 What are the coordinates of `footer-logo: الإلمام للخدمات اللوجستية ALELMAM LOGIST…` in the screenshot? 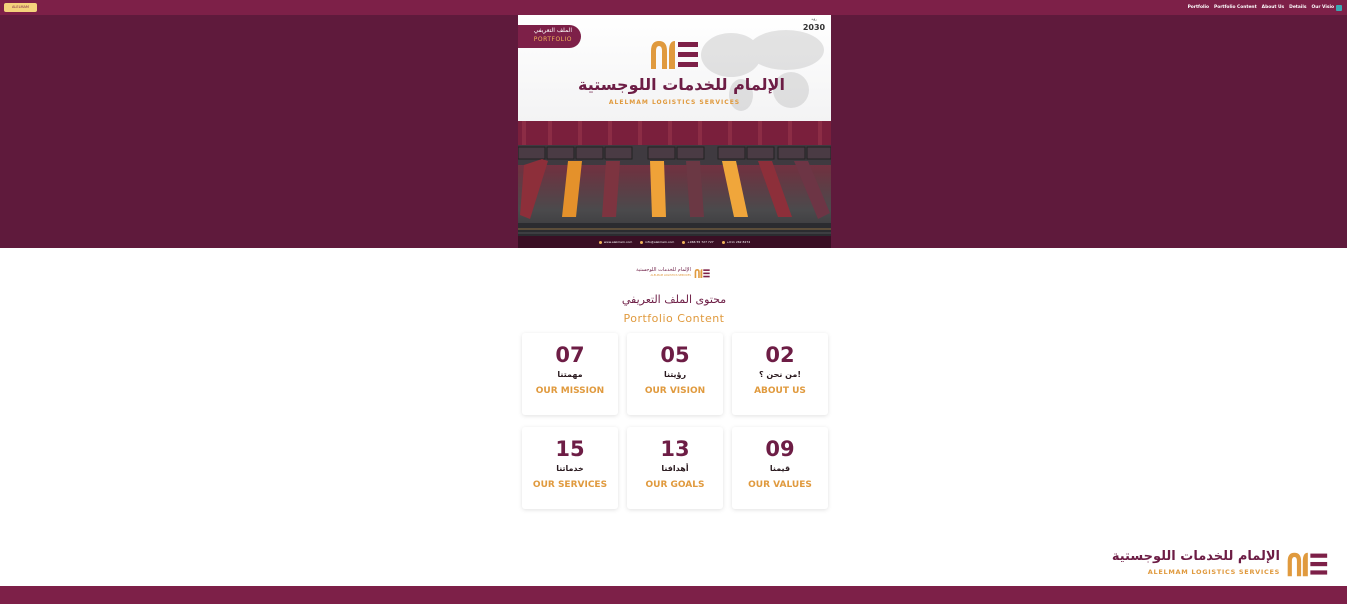 It's located at (1220, 564).